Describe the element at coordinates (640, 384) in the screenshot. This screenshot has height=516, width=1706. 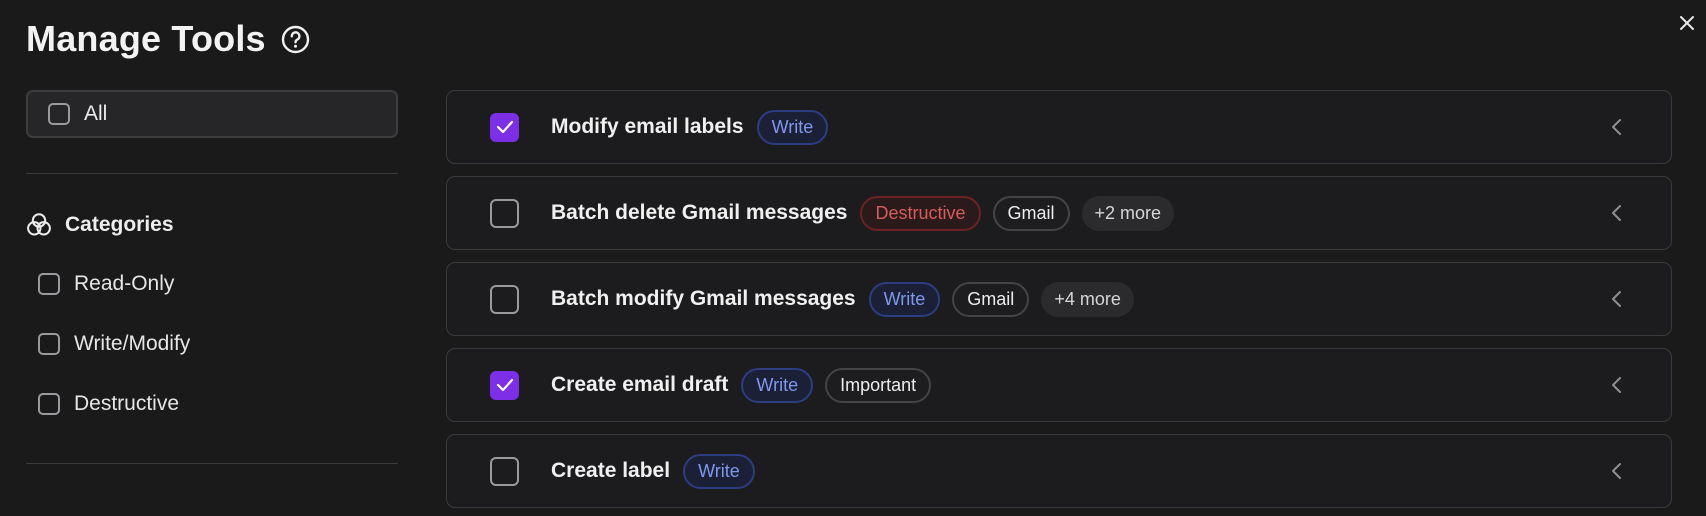
I see `tool-name: Create email draft` at that location.